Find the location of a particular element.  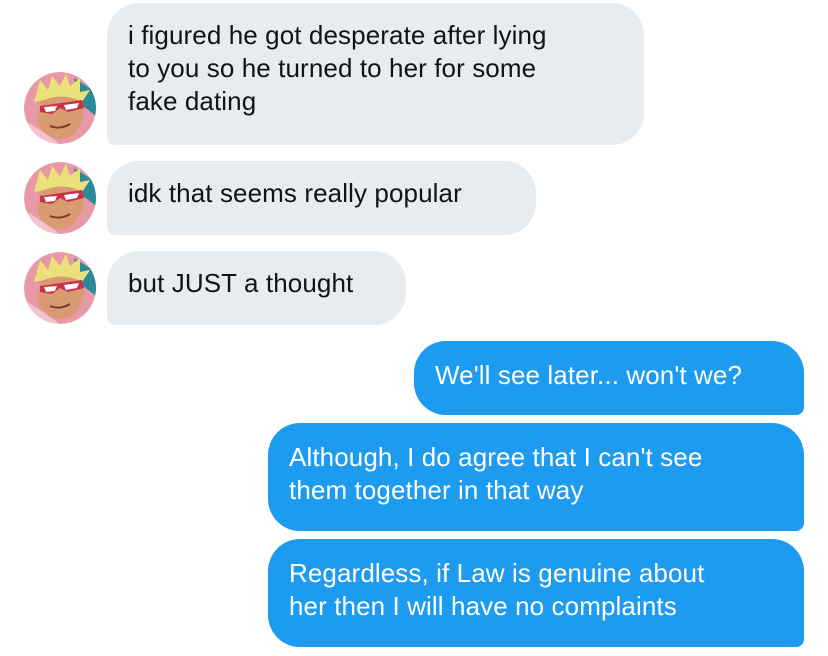

message-row-incoming: idk that seems really popular is located at coordinates (414, 198).